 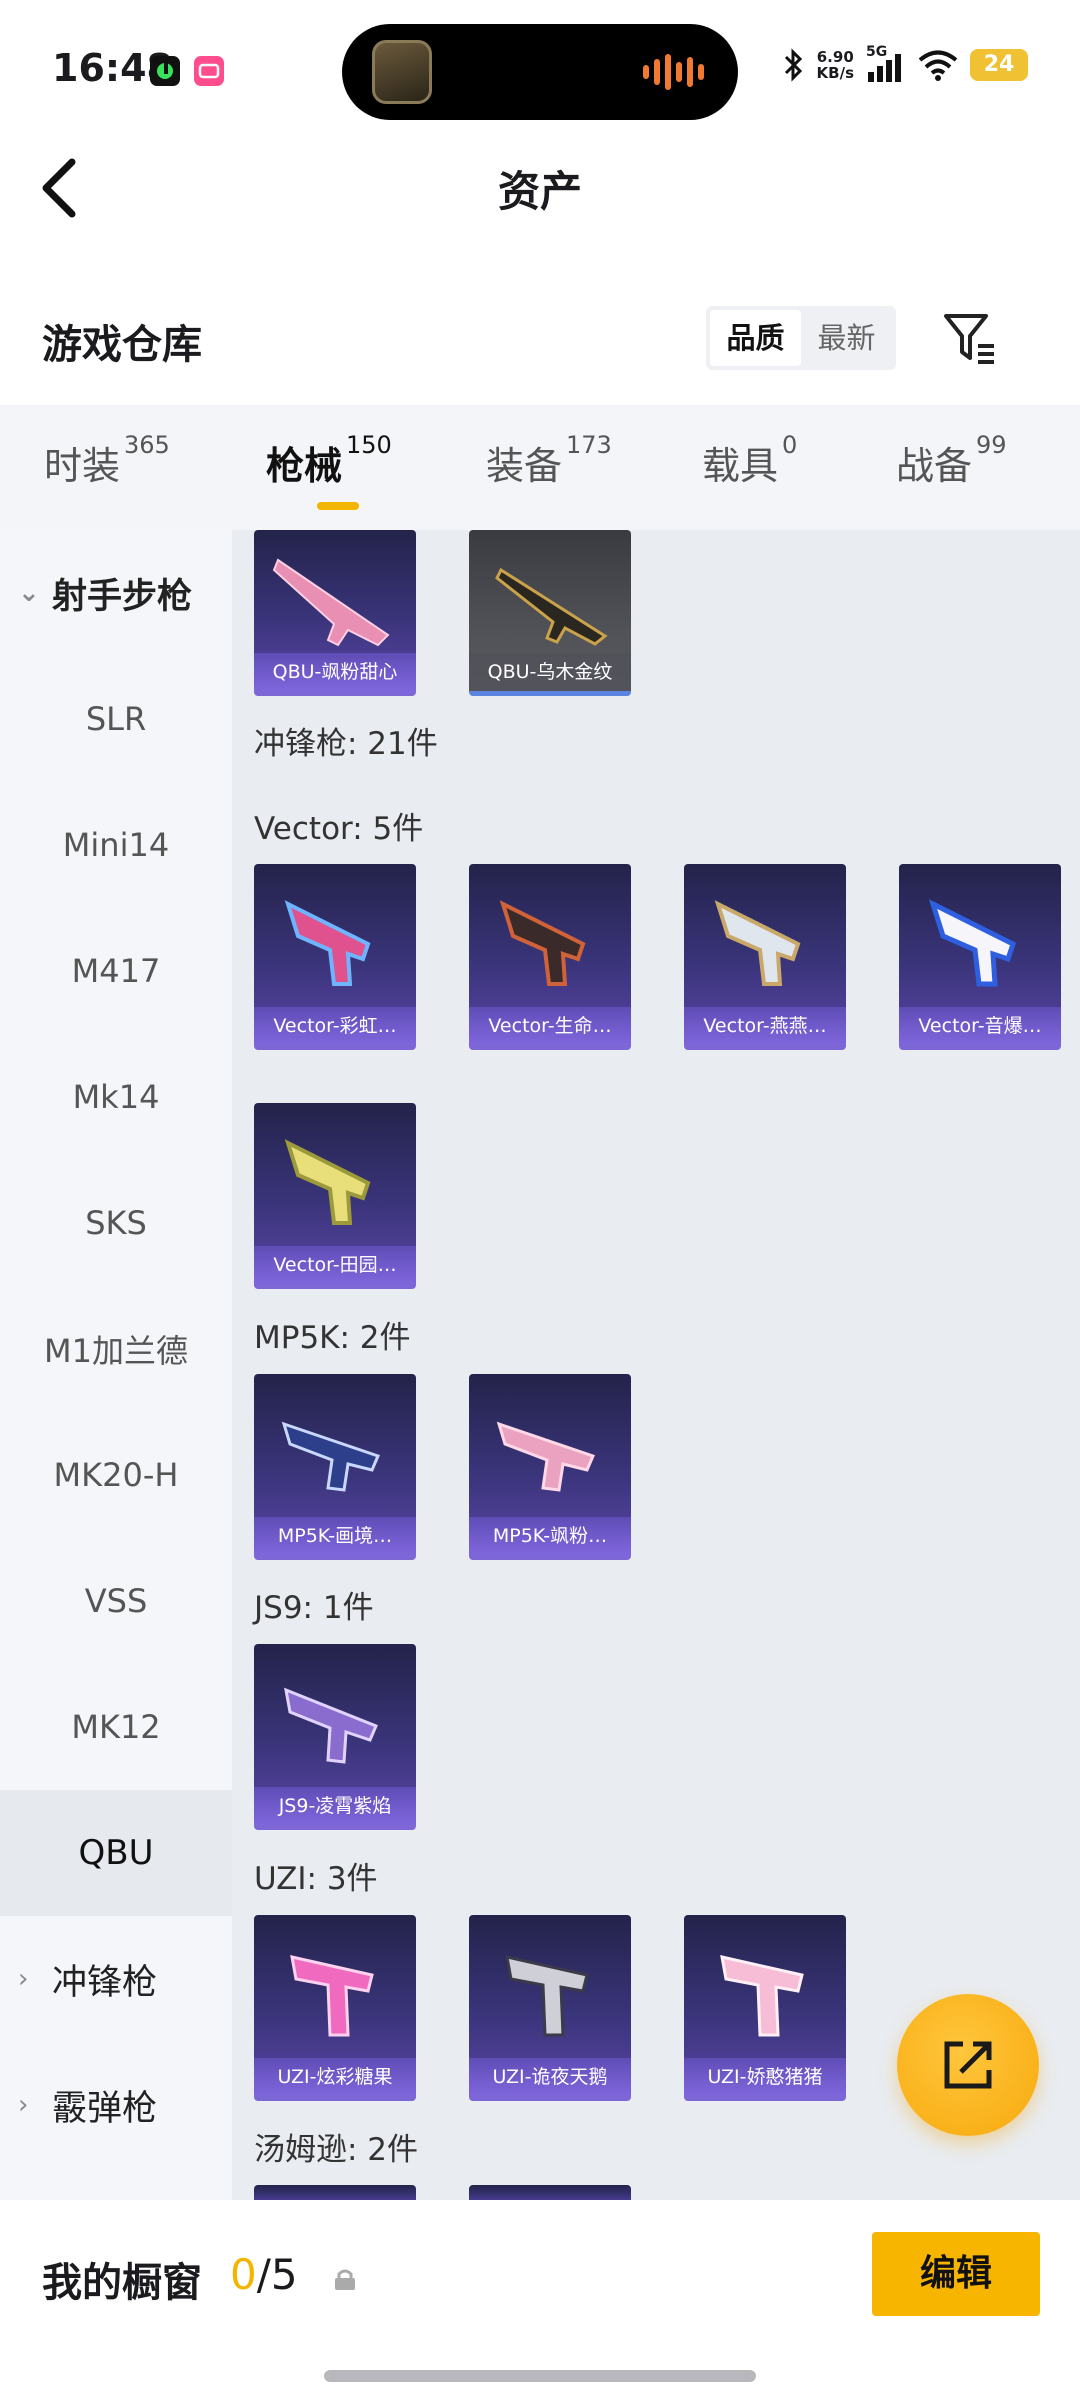 I want to click on category-tabs: 时装 365 枪械 150 装备 173 载具 0 战备 99, so click(x=540, y=467).